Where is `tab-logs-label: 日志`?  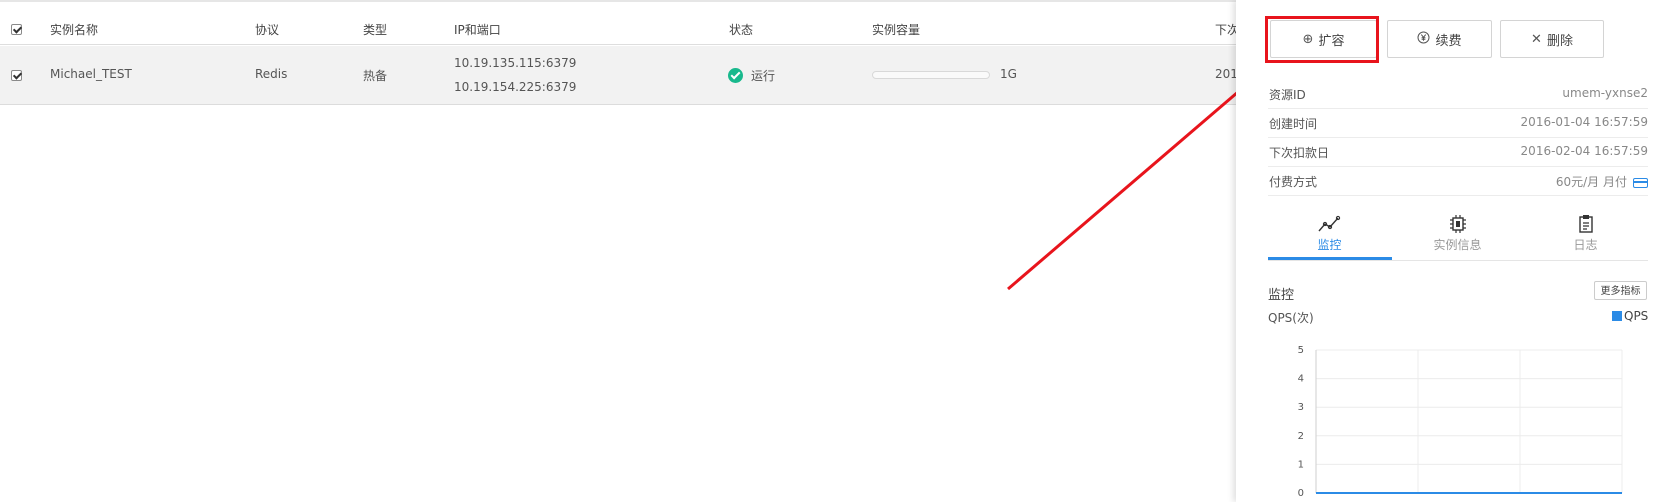
tab-logs-label: 日志 is located at coordinates (1585, 245).